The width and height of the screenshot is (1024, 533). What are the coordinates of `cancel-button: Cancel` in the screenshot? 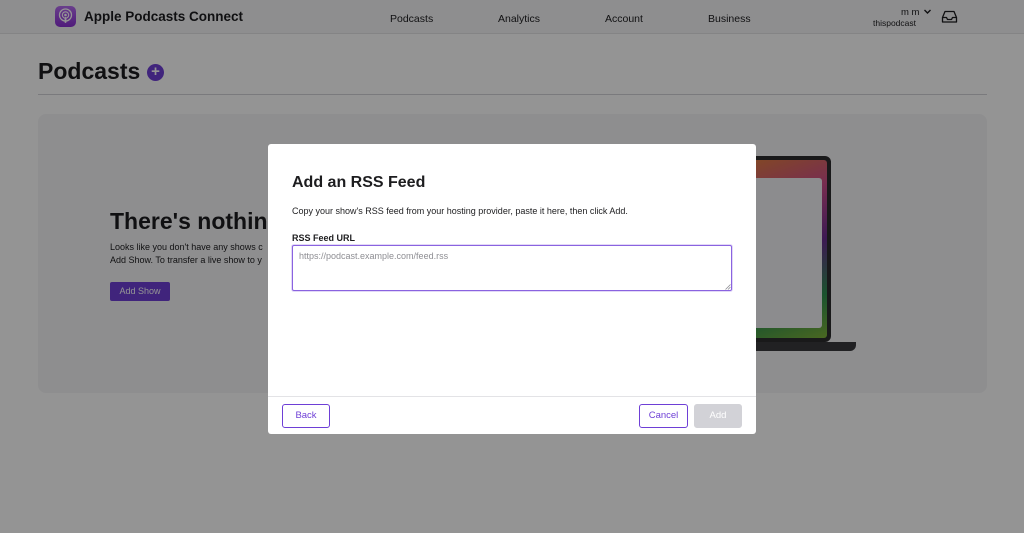 It's located at (663, 416).